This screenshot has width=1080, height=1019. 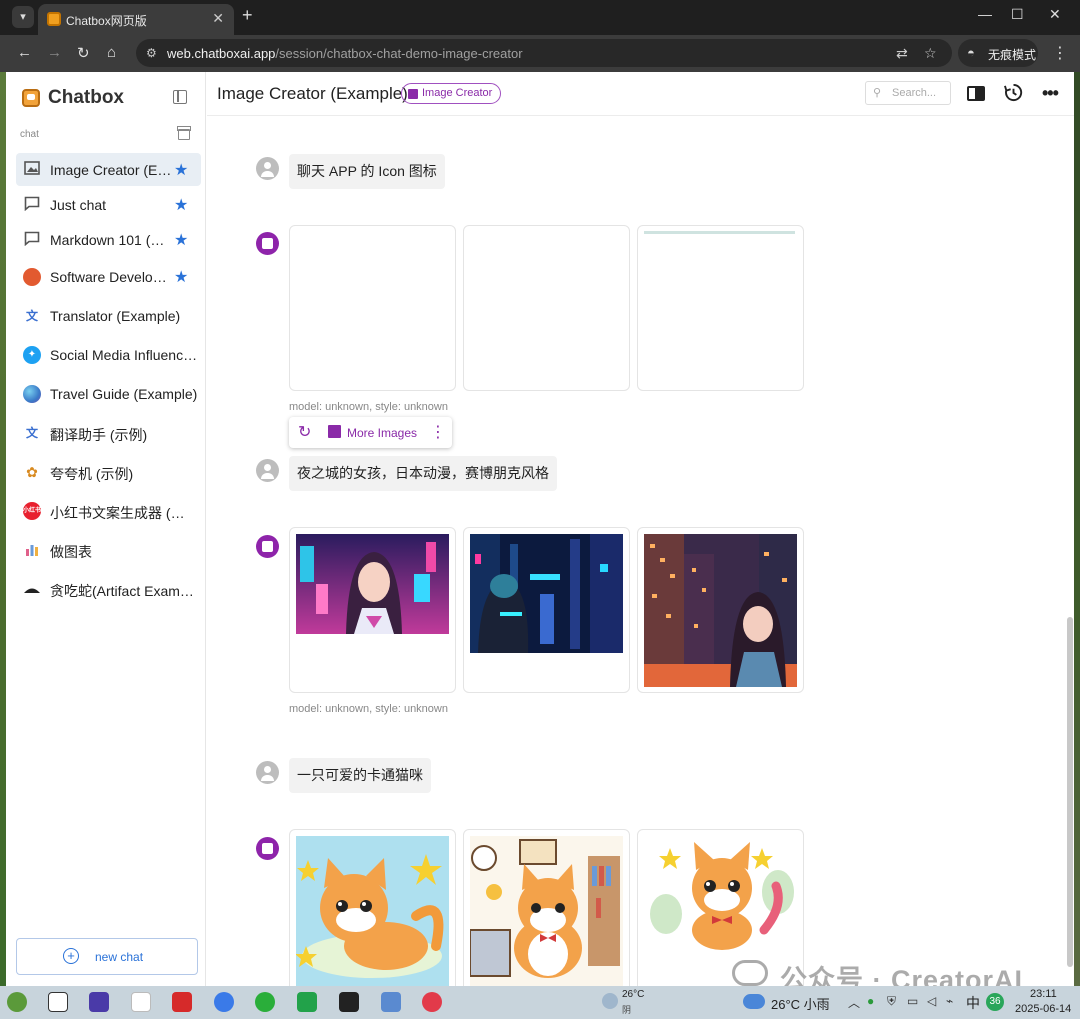 What do you see at coordinates (99, 435) in the screenshot?
I see `sidebar-item-label: 翻译助手 (示例)` at bounding box center [99, 435].